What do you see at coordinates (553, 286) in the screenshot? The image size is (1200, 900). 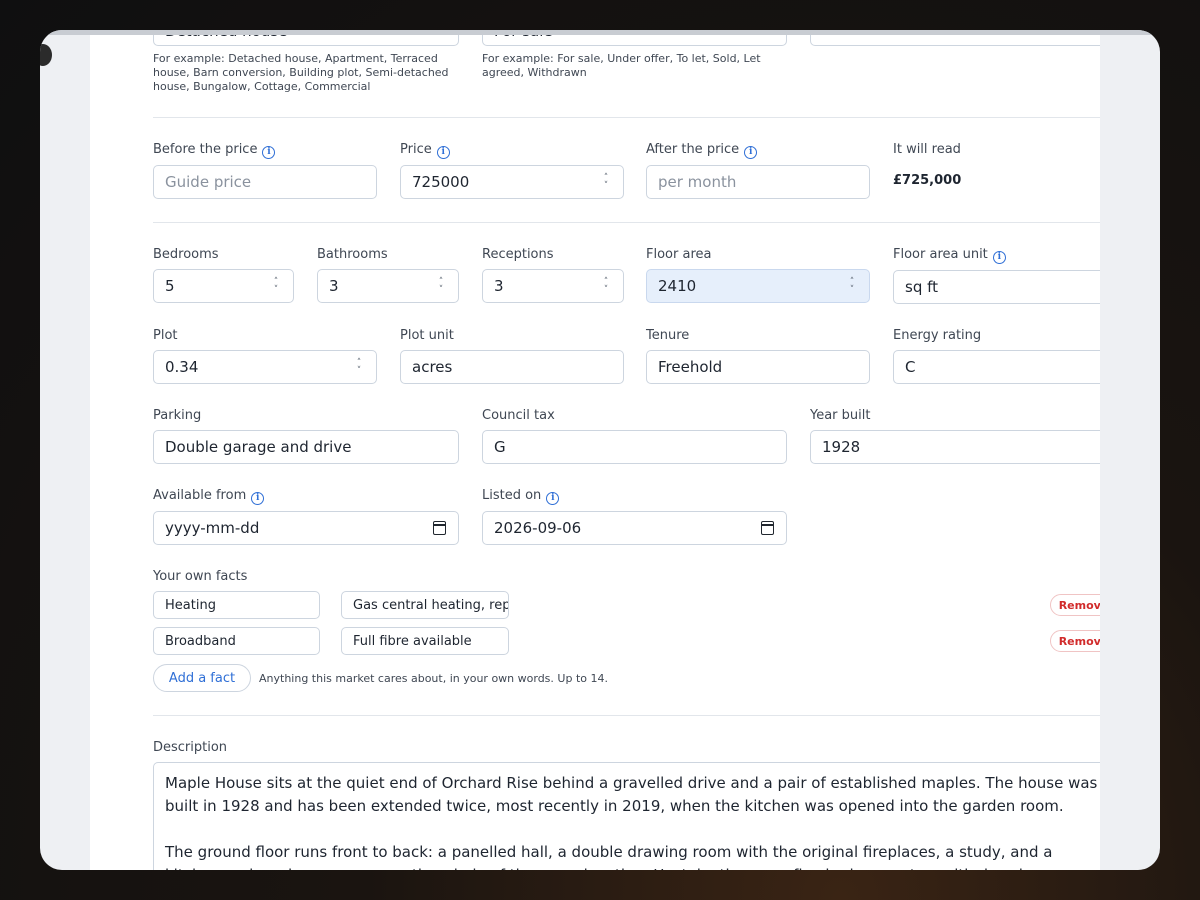 I see `receptions-input: 3 ˄ ˅` at bounding box center [553, 286].